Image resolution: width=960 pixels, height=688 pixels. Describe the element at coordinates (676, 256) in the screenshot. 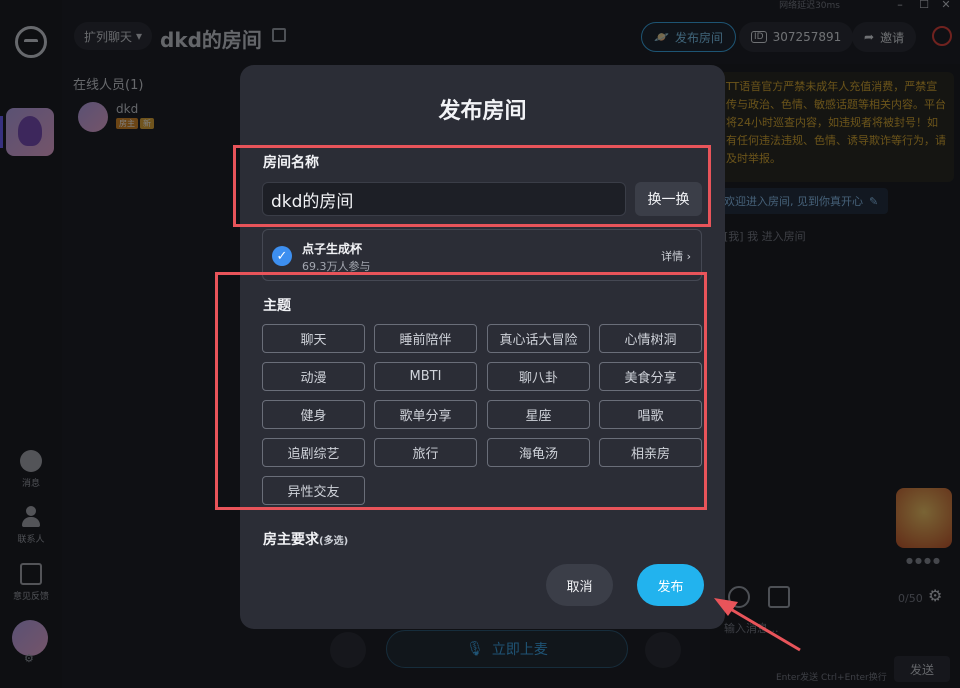

I see `event-detail-link: 详情 ›` at that location.